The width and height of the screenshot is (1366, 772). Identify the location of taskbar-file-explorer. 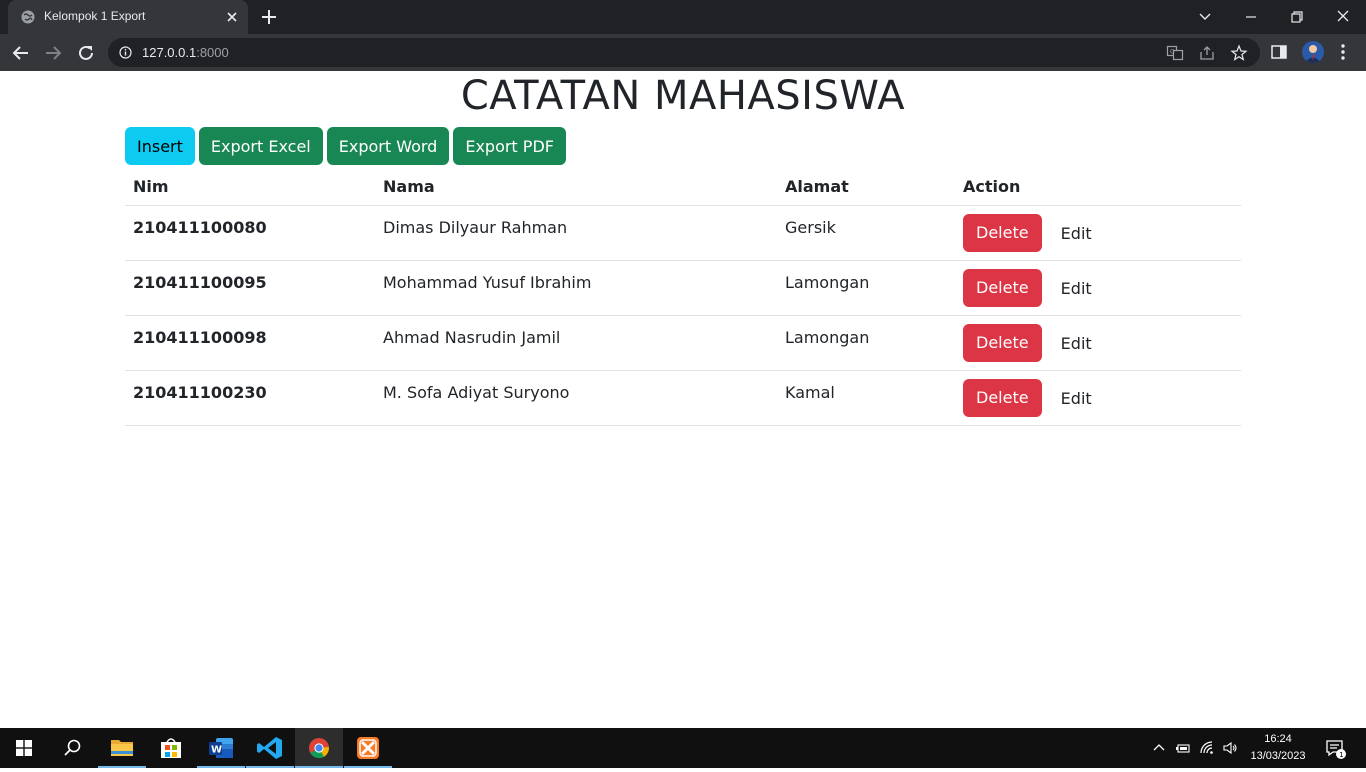
(122, 748).